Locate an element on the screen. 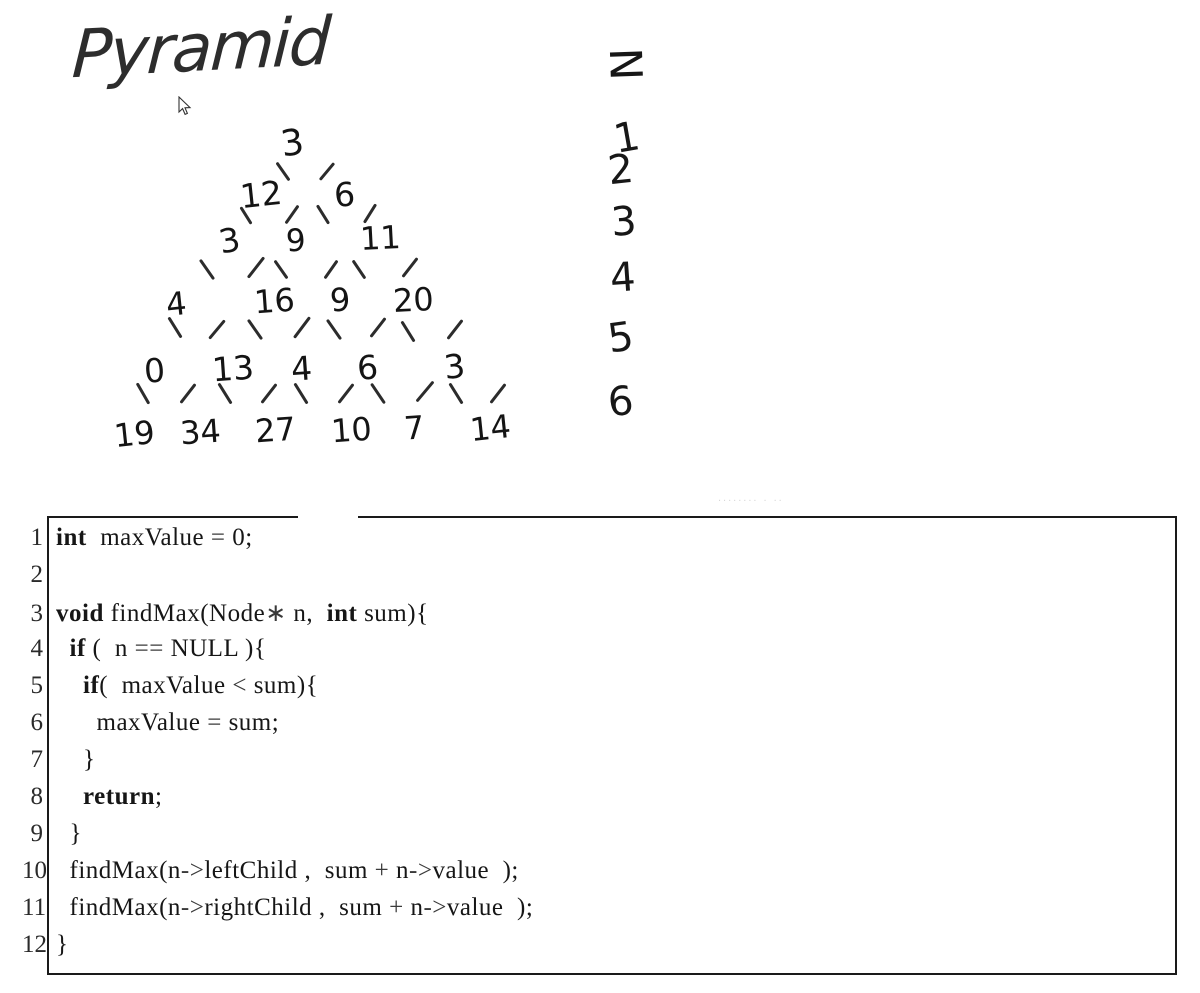  code-token: rightChild , sum is located at coordinates (297, 907).